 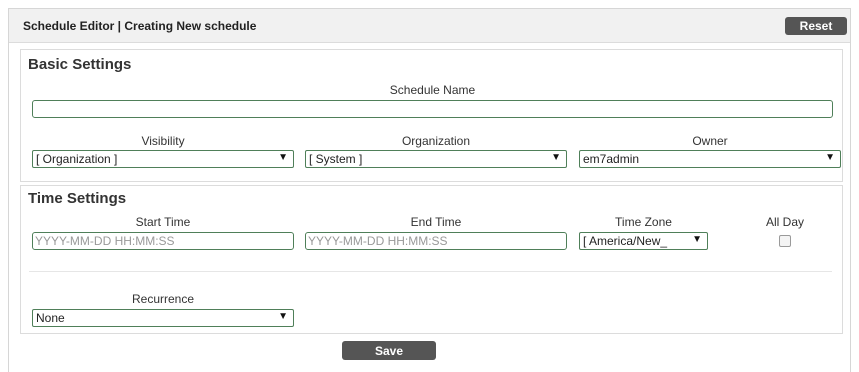 What do you see at coordinates (430, 271) in the screenshot?
I see `divider` at bounding box center [430, 271].